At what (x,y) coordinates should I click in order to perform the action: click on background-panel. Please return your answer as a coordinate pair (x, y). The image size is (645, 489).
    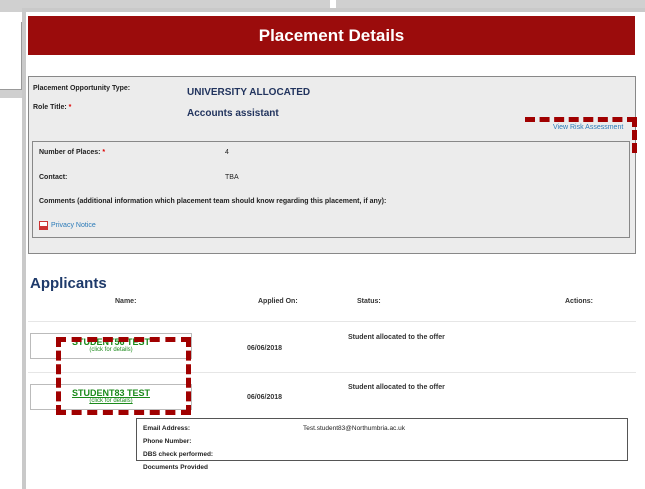
    Looking at the image, I should click on (11, 56).